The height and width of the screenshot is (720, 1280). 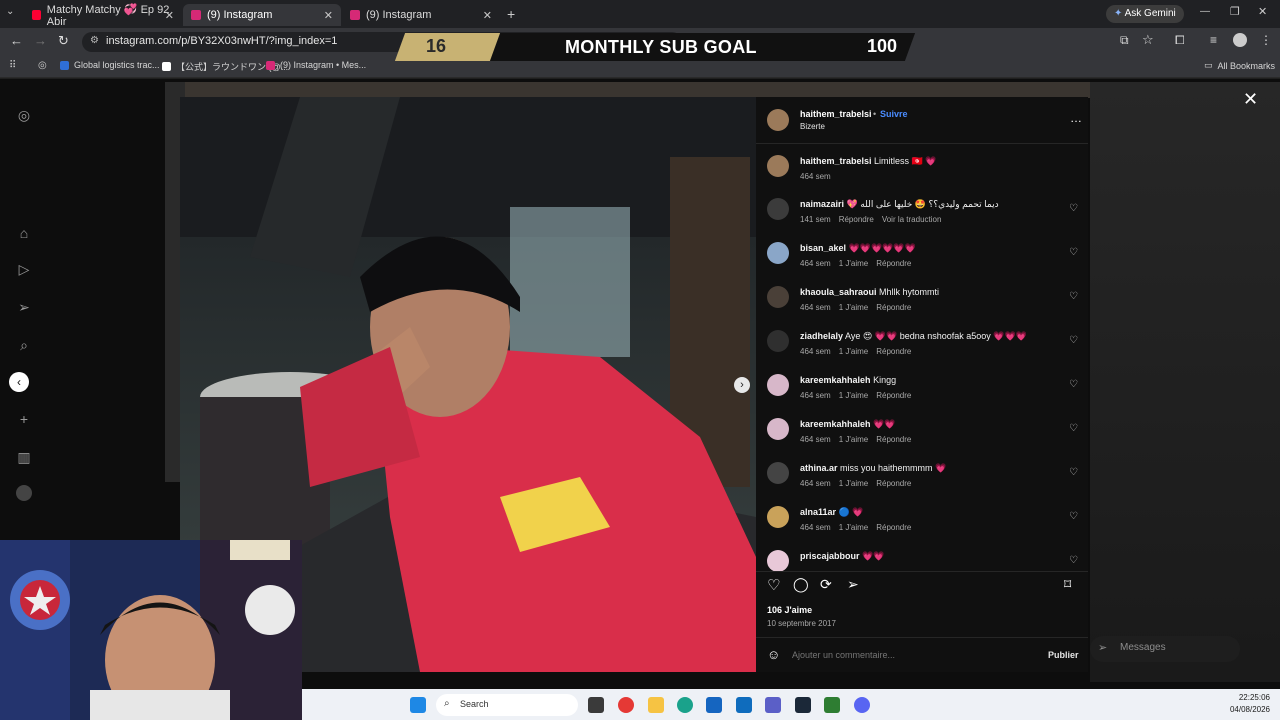 I want to click on apps-grid-icon: ⠿, so click(x=12, y=65).